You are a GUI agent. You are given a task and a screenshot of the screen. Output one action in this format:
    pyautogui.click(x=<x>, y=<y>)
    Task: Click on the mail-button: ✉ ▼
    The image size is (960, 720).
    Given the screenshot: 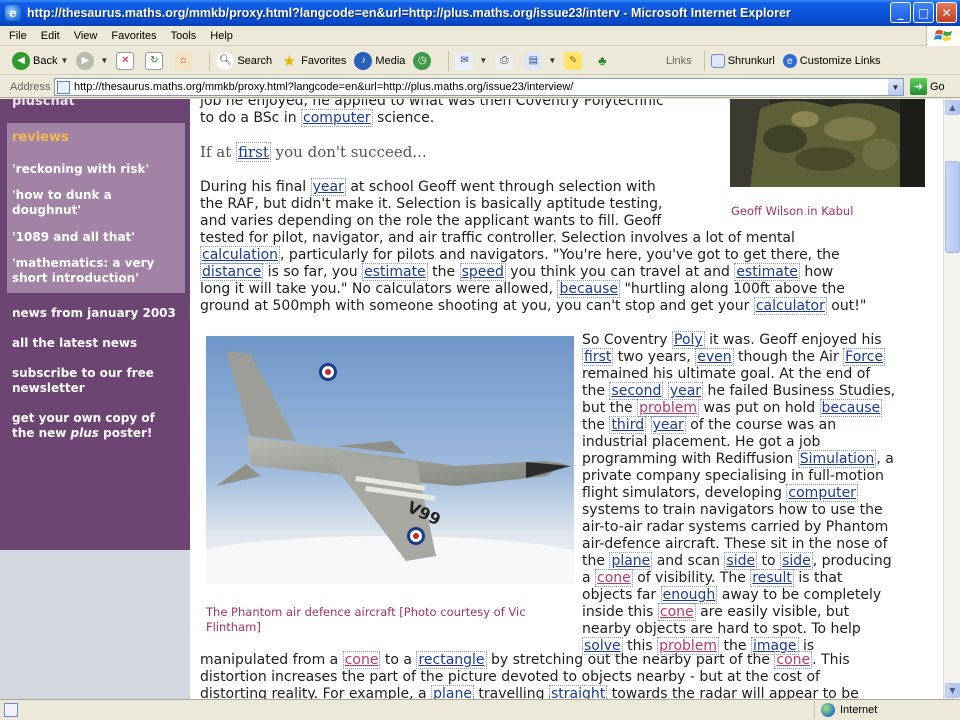 What is the action you would take?
    pyautogui.click(x=471, y=60)
    